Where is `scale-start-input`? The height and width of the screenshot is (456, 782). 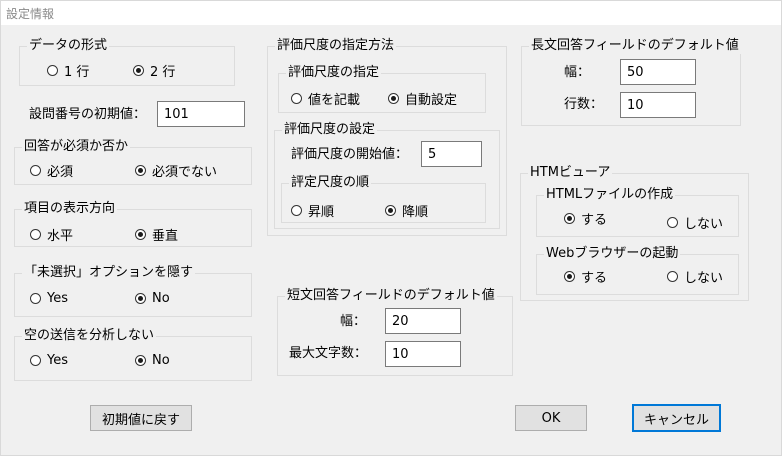
scale-start-input is located at coordinates (451, 154).